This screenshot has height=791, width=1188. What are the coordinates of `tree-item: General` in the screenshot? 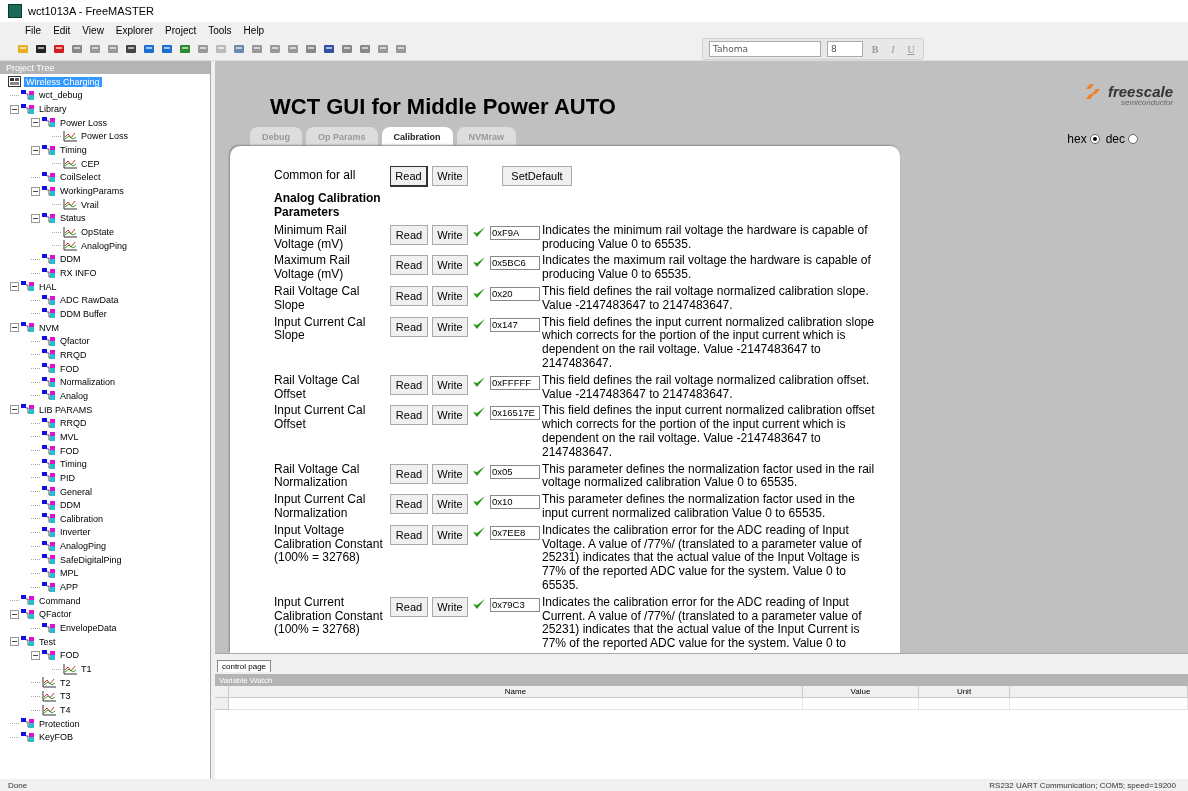 It's located at (76, 491).